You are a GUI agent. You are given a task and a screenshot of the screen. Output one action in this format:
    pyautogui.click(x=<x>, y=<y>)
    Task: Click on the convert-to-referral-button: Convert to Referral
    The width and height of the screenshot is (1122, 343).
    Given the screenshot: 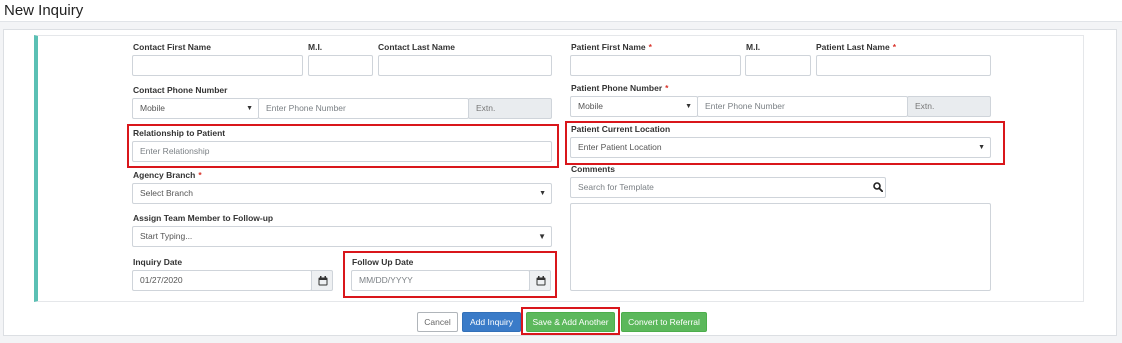 What is the action you would take?
    pyautogui.click(x=664, y=322)
    